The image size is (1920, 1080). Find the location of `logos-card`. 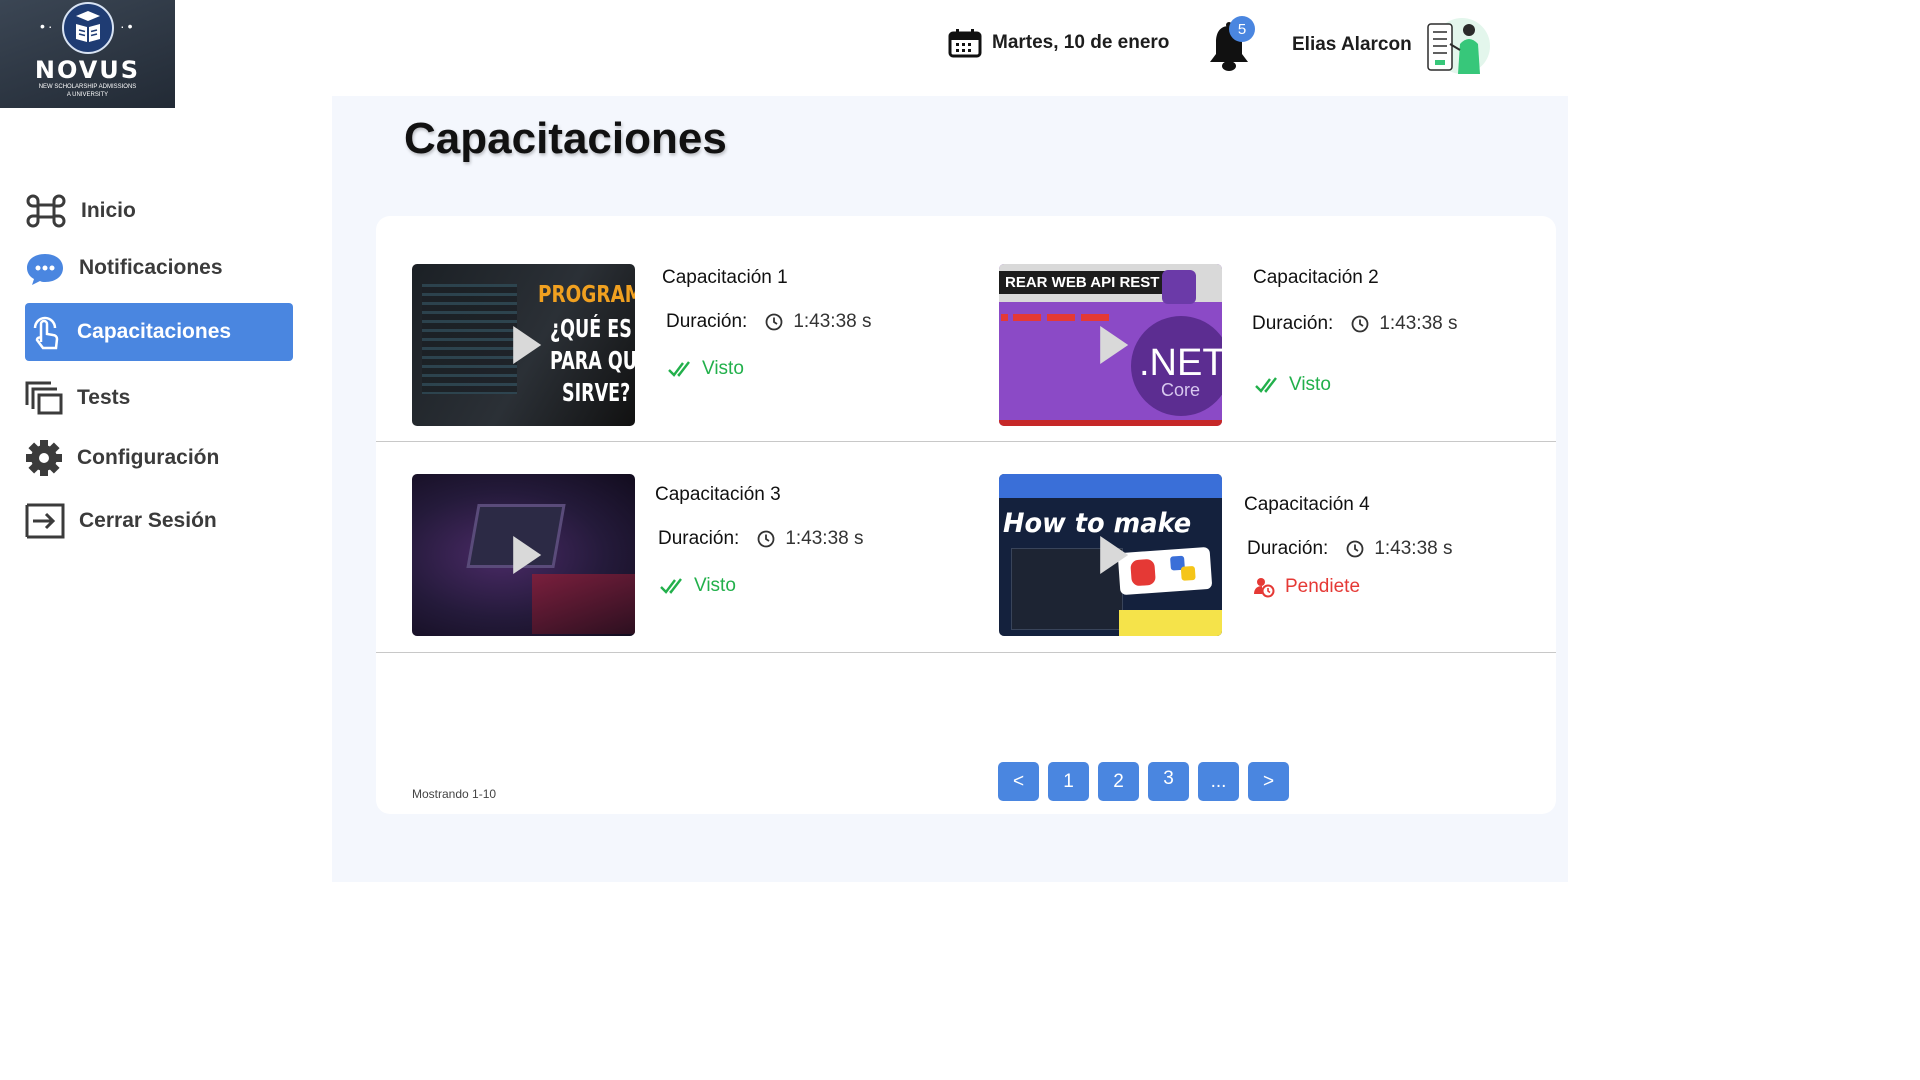

logos-card is located at coordinates (1165, 571).